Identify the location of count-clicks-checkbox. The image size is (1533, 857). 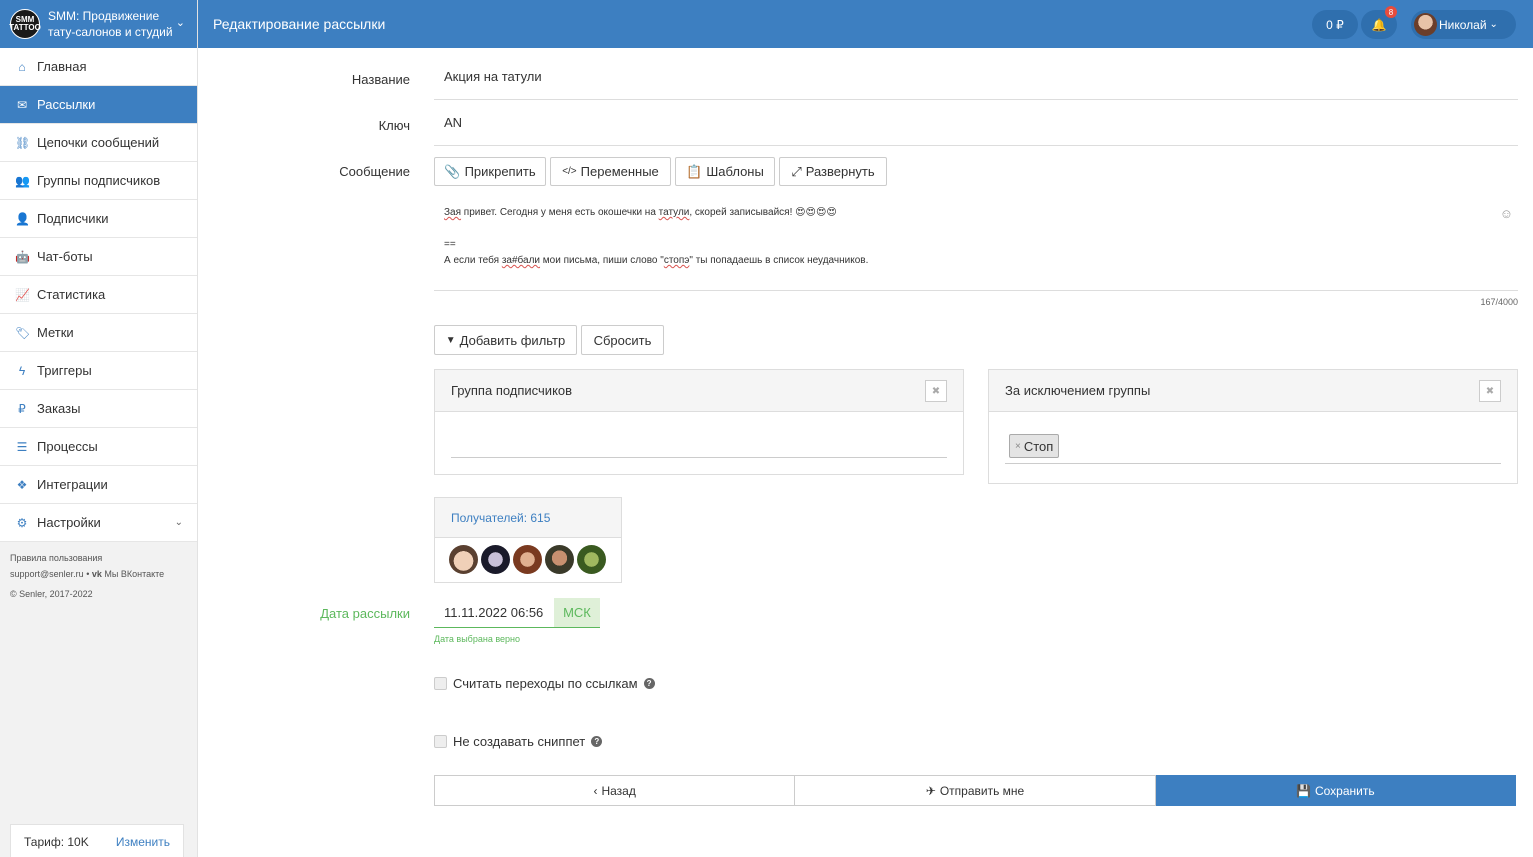
(440, 683).